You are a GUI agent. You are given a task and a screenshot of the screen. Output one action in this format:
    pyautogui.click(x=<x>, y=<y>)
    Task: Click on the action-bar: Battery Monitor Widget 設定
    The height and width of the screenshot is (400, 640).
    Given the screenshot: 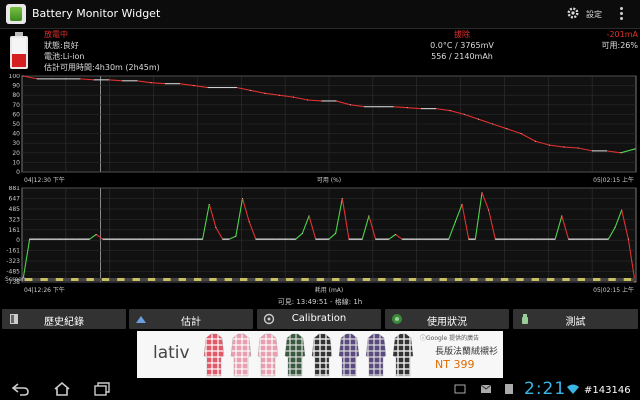 What is the action you would take?
    pyautogui.click(x=320, y=14)
    